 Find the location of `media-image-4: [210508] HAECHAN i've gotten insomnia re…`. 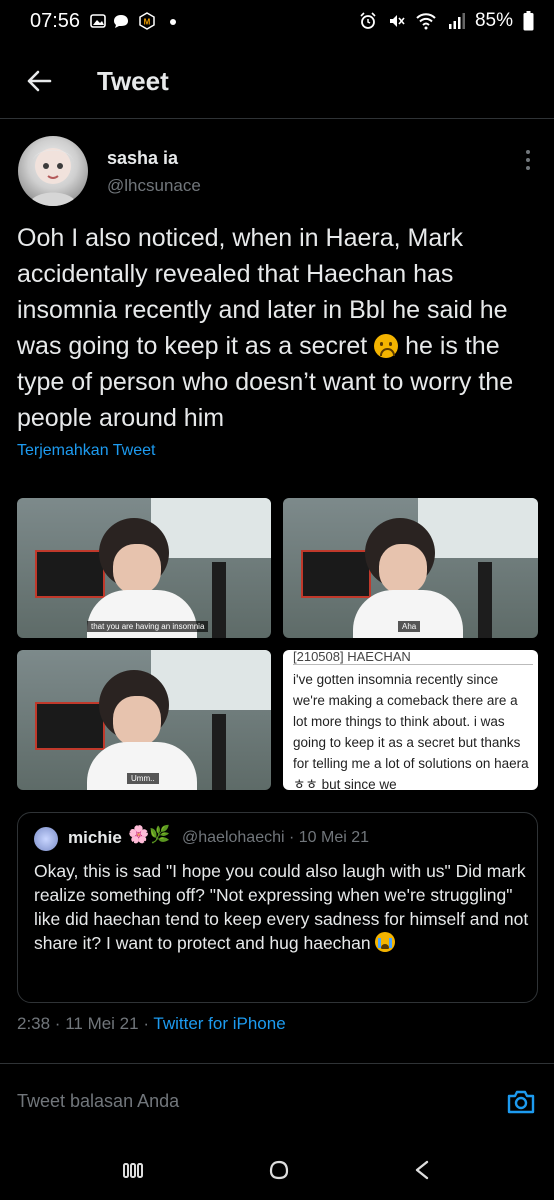

media-image-4: [210508] HAECHAN i've gotten insomnia re… is located at coordinates (410, 720).